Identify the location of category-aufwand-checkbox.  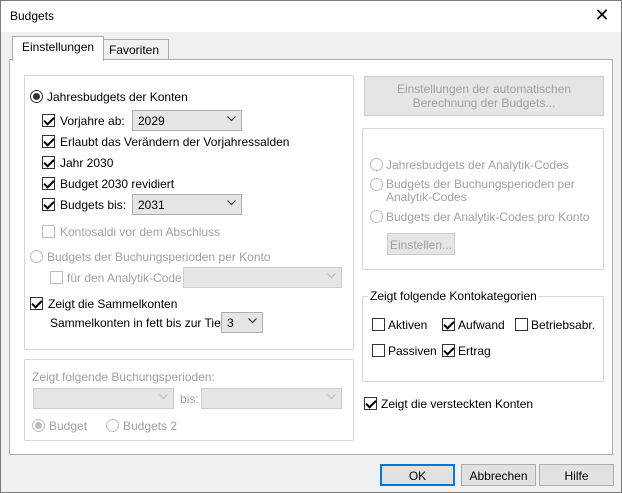
(448, 324).